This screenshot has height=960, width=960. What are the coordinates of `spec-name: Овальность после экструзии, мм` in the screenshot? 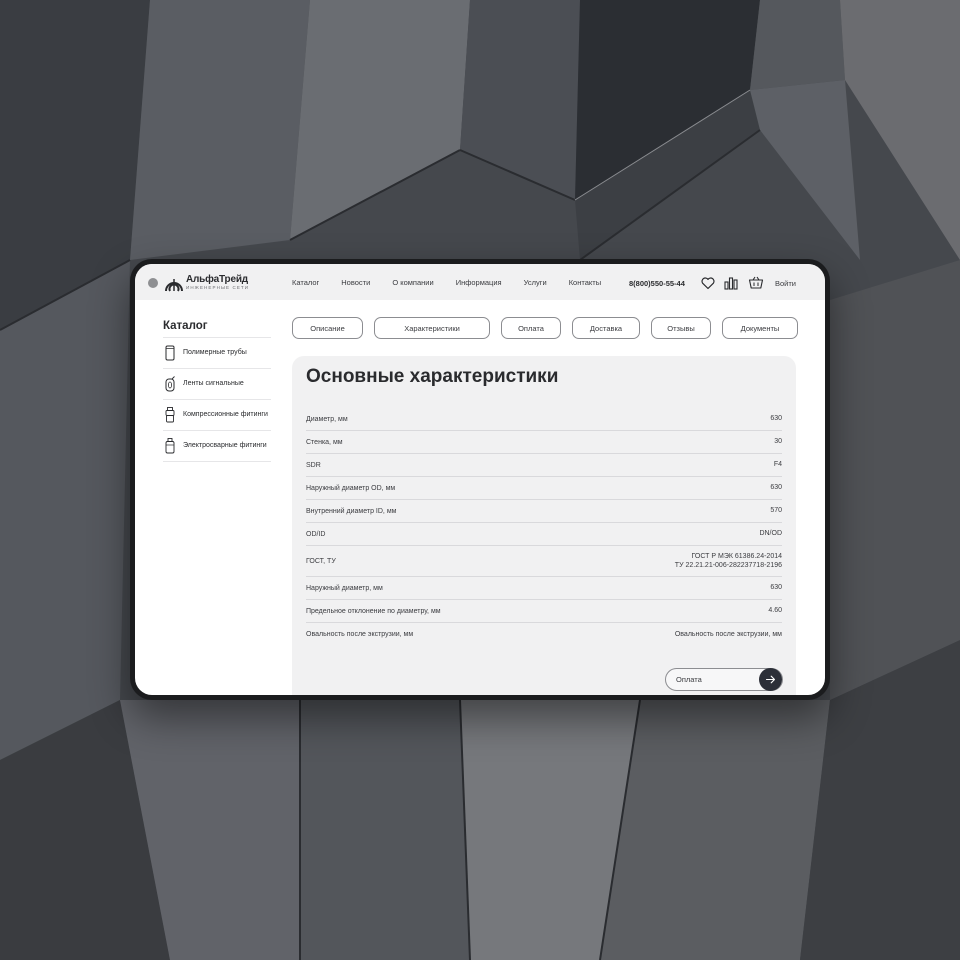 It's located at (360, 634).